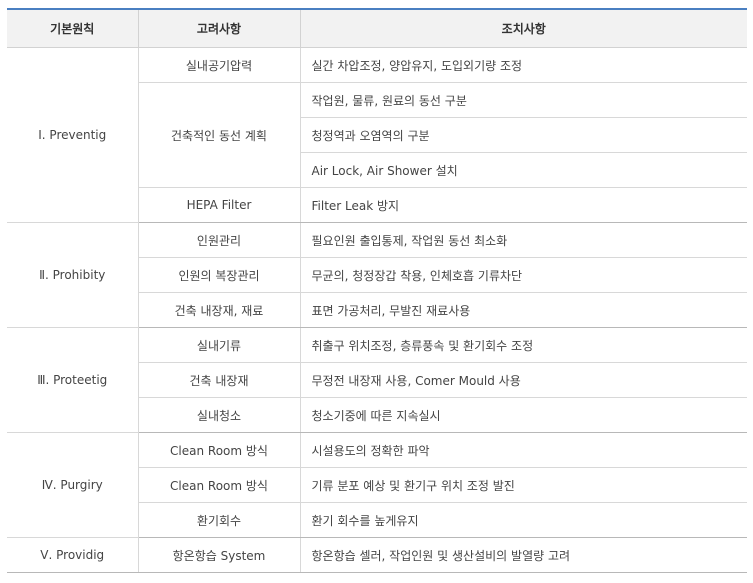  Describe the element at coordinates (72, 555) in the screenshot. I see `principle-cell: Ⅴ. Providig` at that location.